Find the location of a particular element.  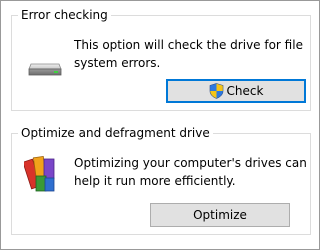

optimize-button-label: Optimize is located at coordinates (220, 215).